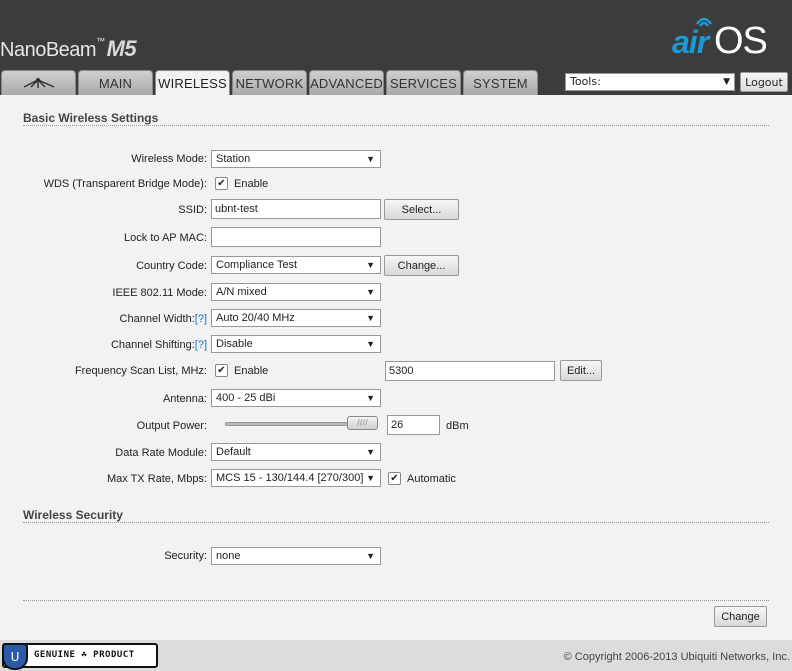 The image size is (792, 671). I want to click on airos-logo: air OS, so click(727, 39).